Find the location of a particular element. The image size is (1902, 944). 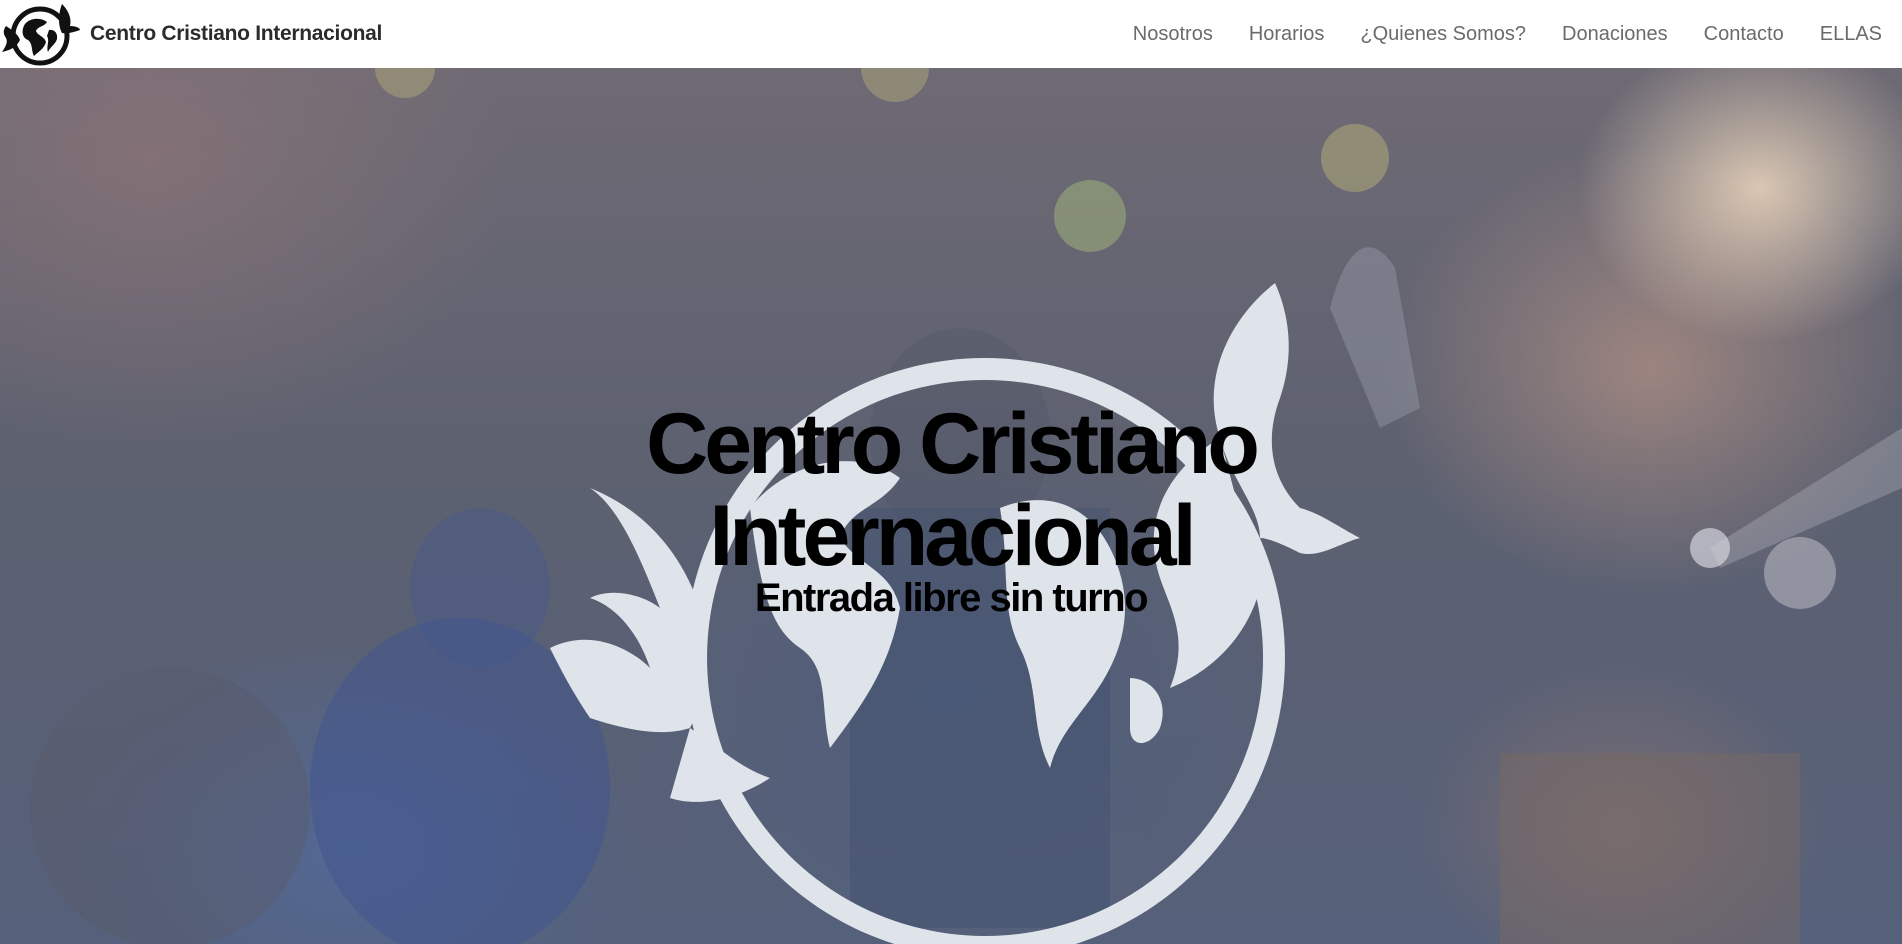

nav-item-ellas: ELLAS is located at coordinates (1851, 34).